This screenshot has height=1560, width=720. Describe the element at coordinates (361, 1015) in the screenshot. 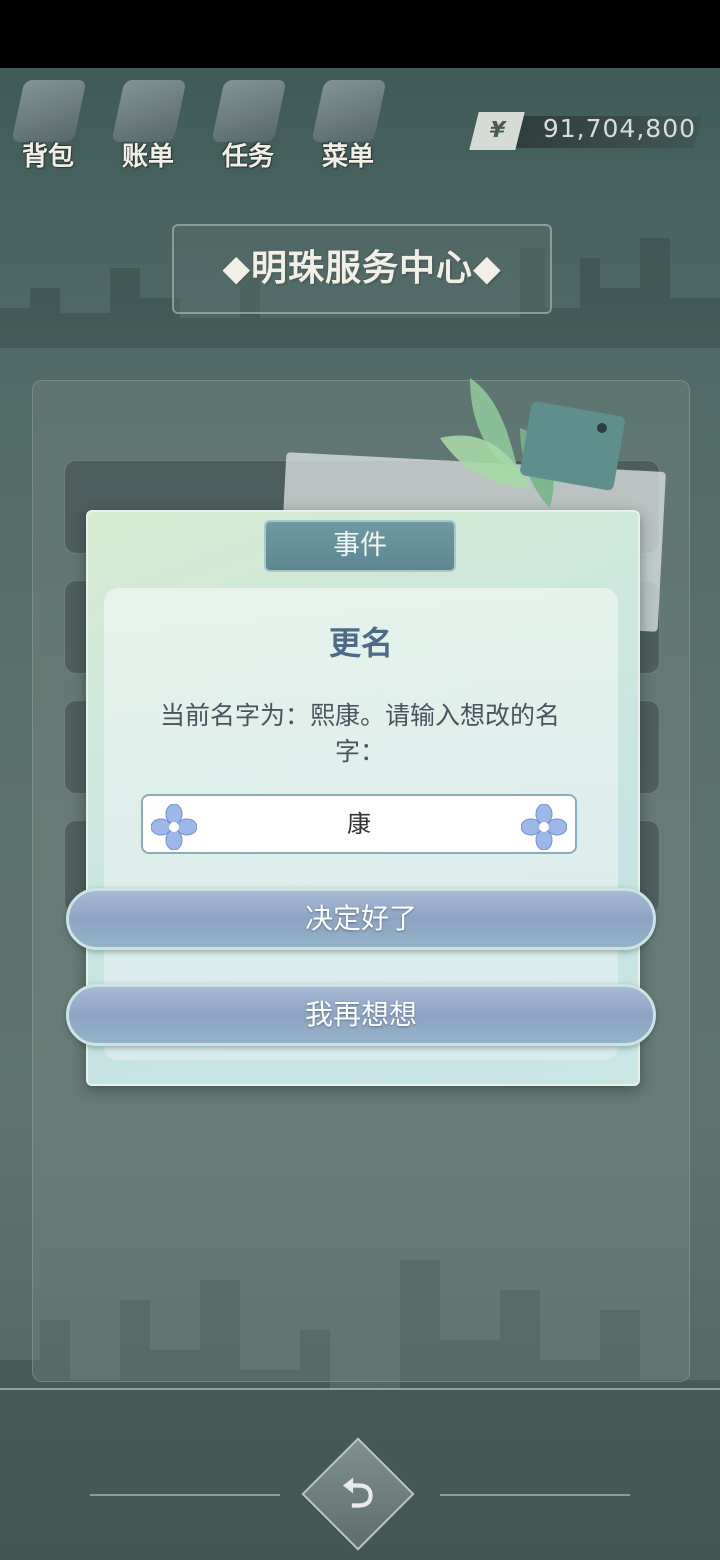

I see `cancel-button: 我再想想` at that location.